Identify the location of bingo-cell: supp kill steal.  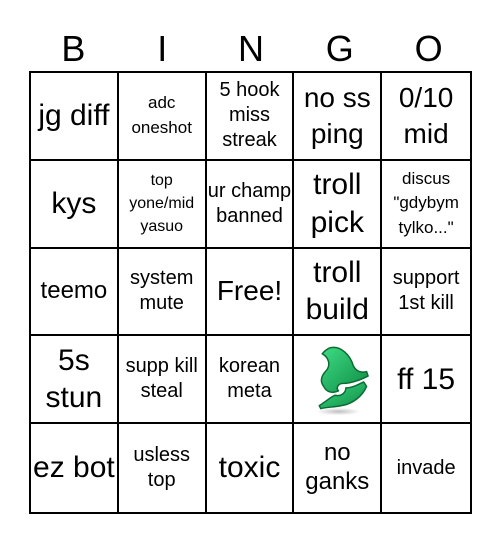
(162, 380).